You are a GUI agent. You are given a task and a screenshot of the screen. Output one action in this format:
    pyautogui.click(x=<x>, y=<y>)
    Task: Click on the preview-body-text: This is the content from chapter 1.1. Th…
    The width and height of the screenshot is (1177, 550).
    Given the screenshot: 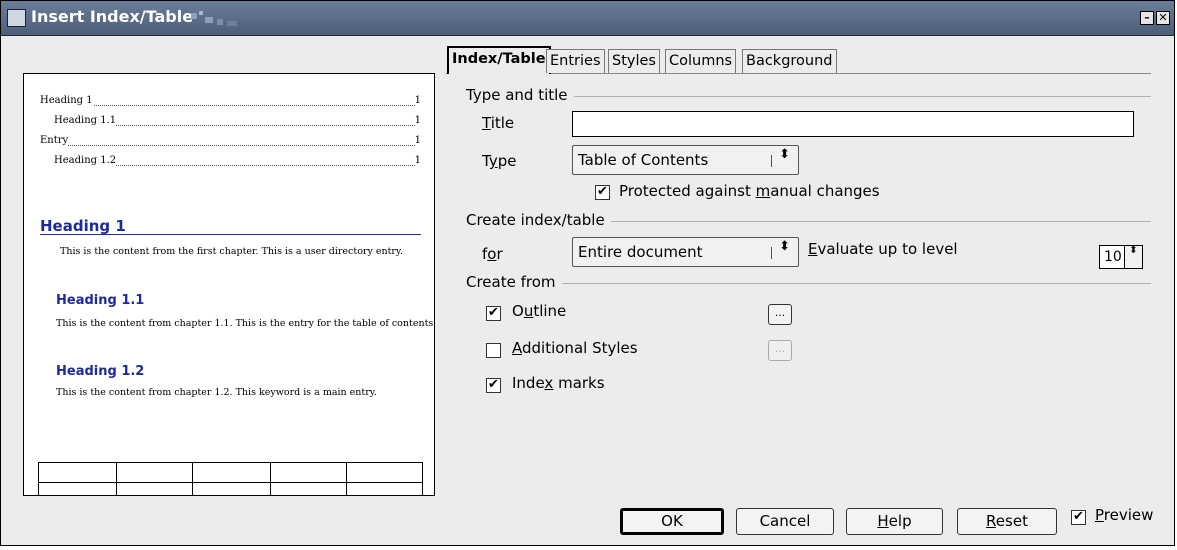 What is the action you would take?
    pyautogui.click(x=245, y=323)
    